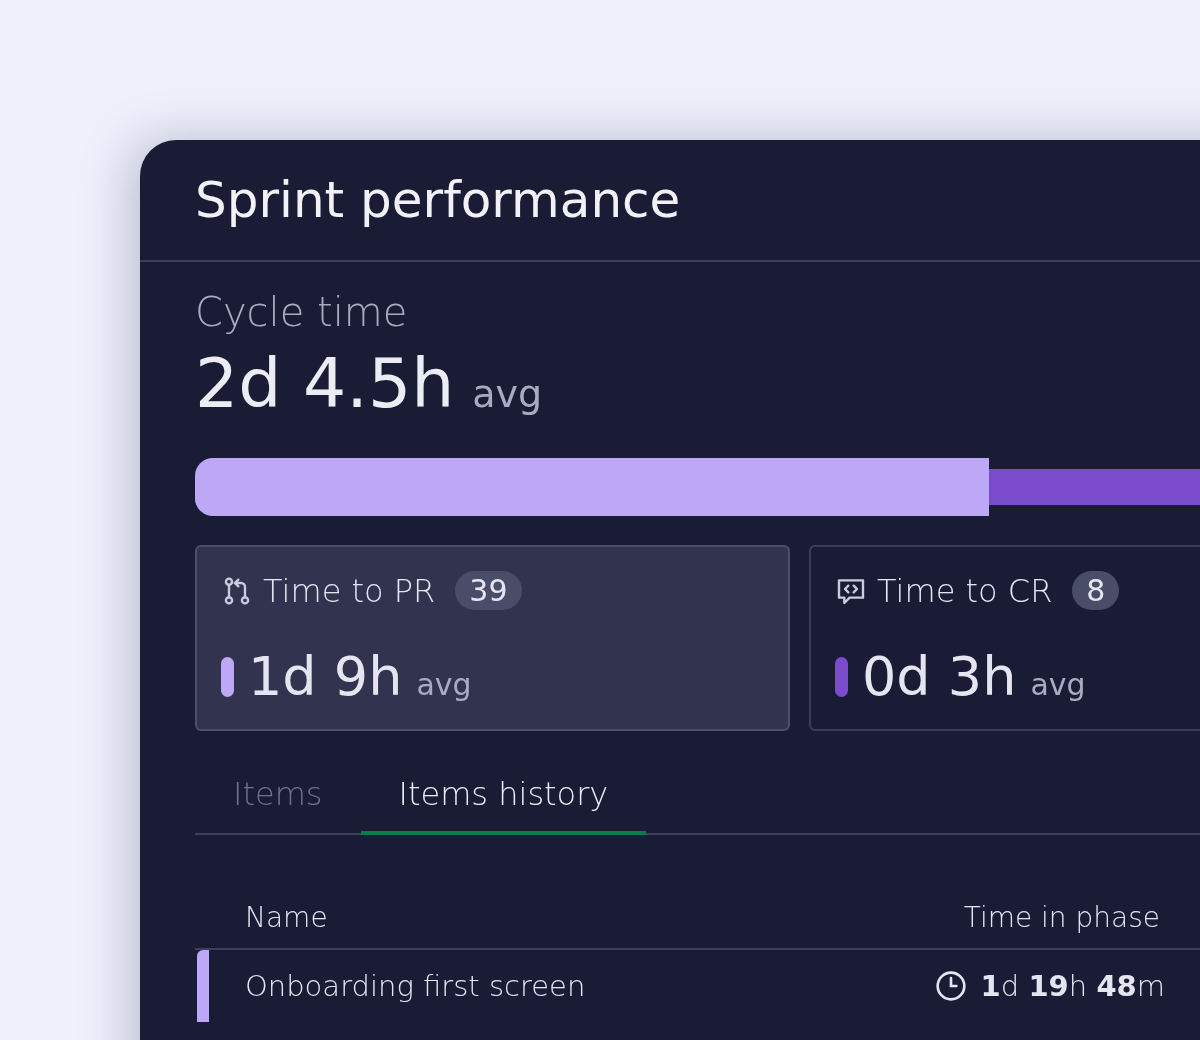 Image resolution: width=1200 pixels, height=1040 pixels. What do you see at coordinates (950, 986) in the screenshot?
I see `clock-icon` at bounding box center [950, 986].